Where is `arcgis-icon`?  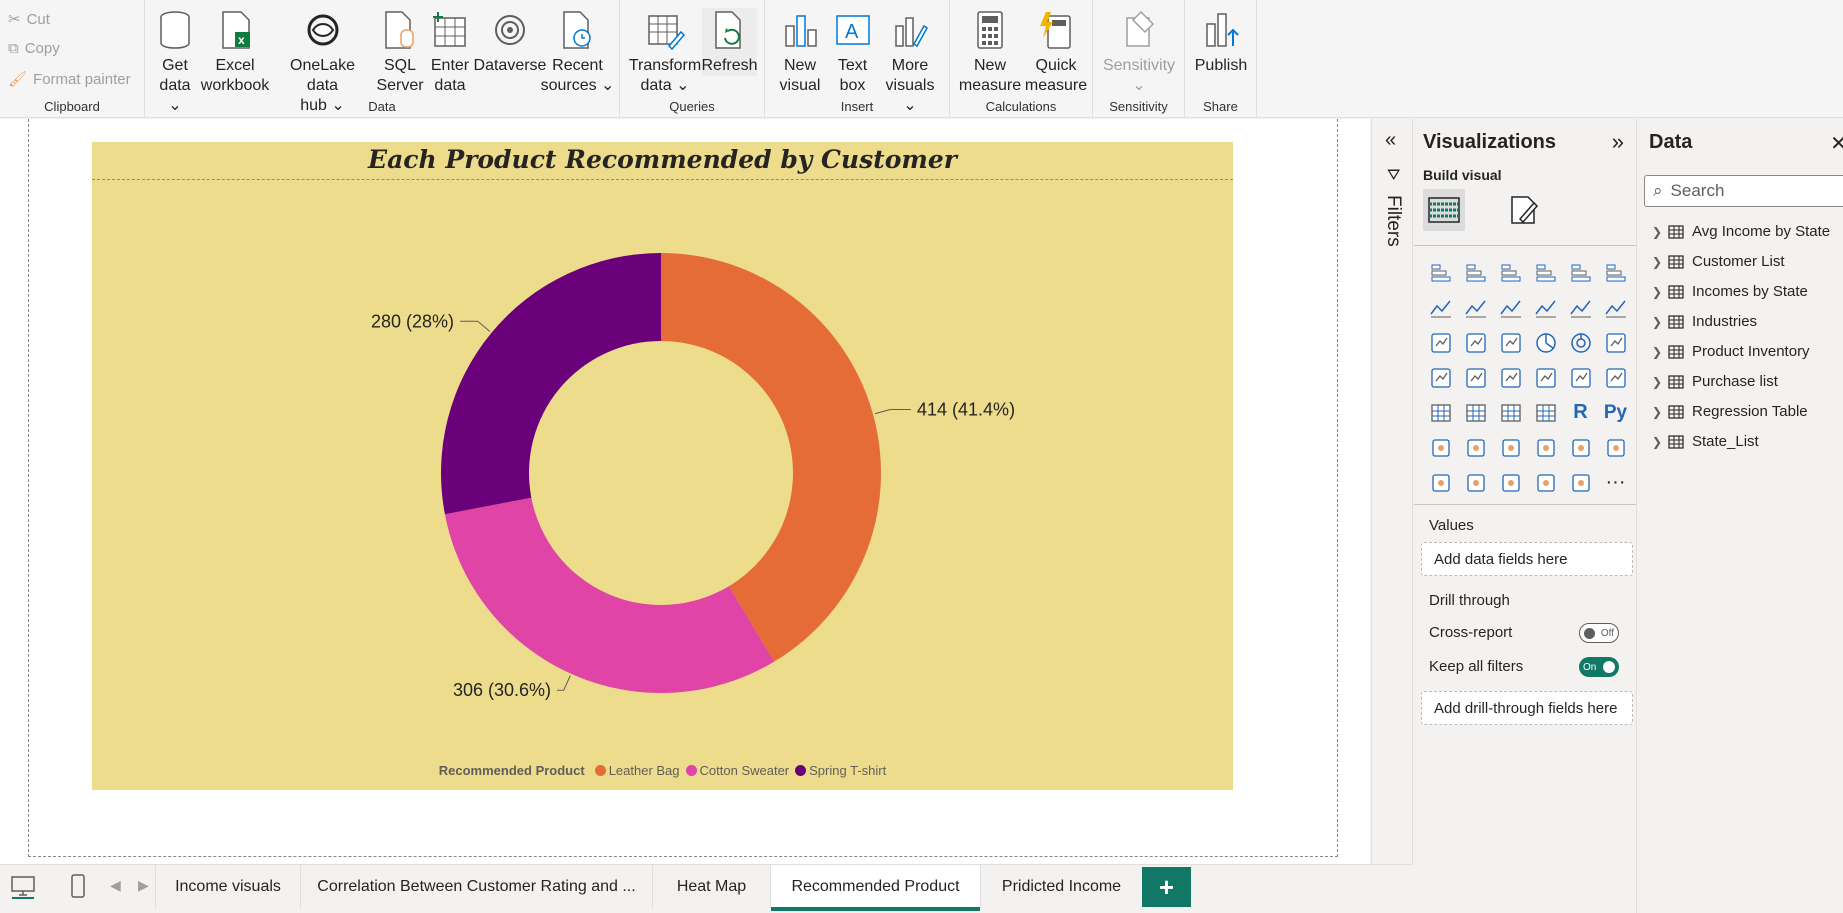
arcgis-icon is located at coordinates (1510, 482).